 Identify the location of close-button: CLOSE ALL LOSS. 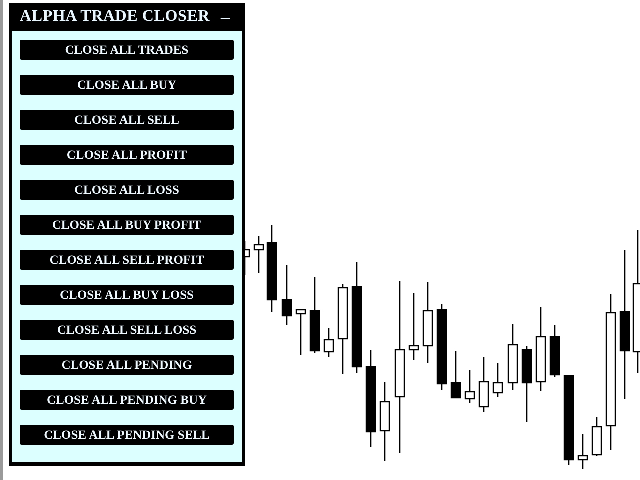
(127, 190).